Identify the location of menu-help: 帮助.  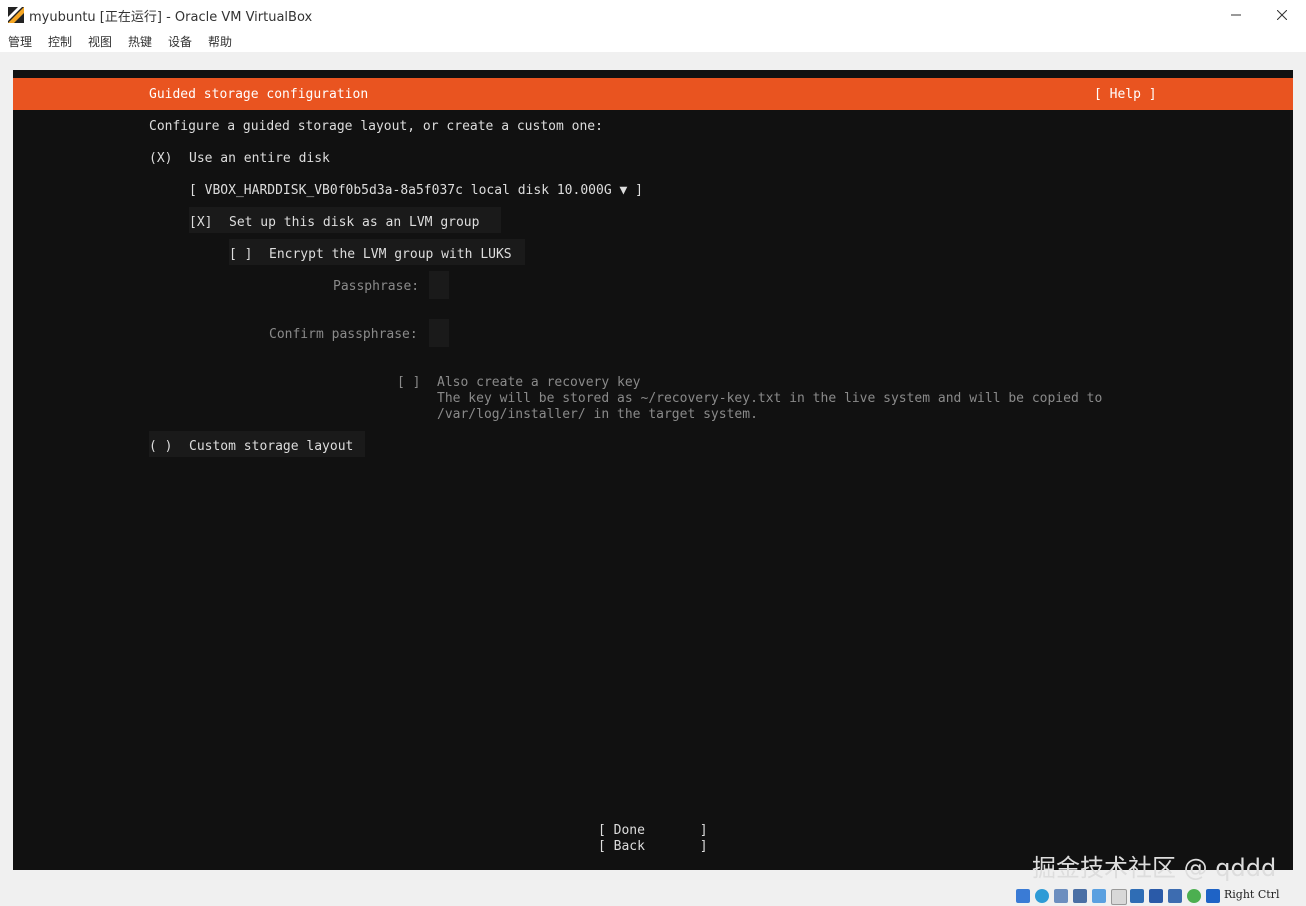
(220, 41).